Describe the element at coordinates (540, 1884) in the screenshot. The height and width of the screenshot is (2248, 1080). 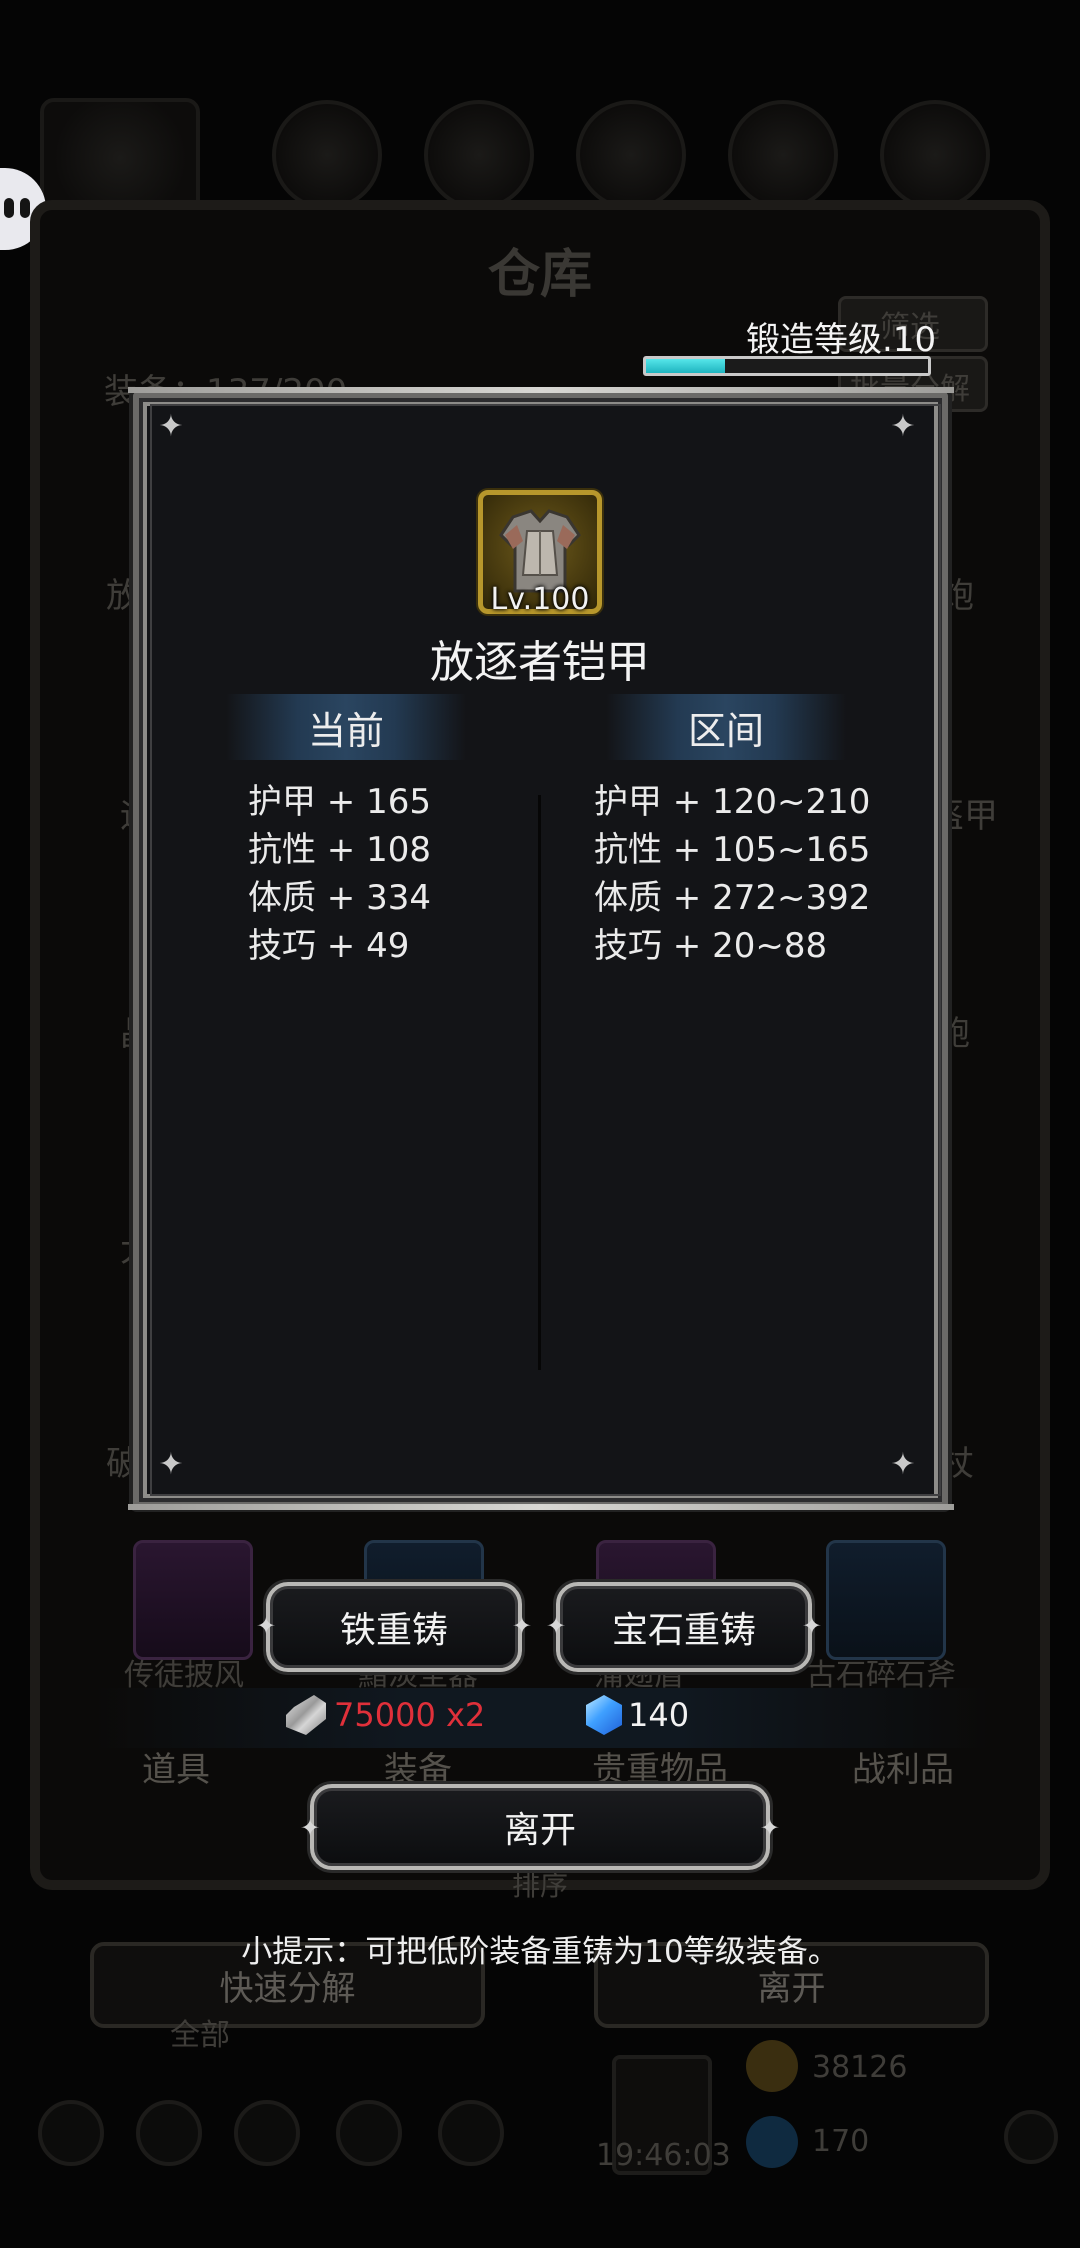
I see `sort-button: 排序` at that location.